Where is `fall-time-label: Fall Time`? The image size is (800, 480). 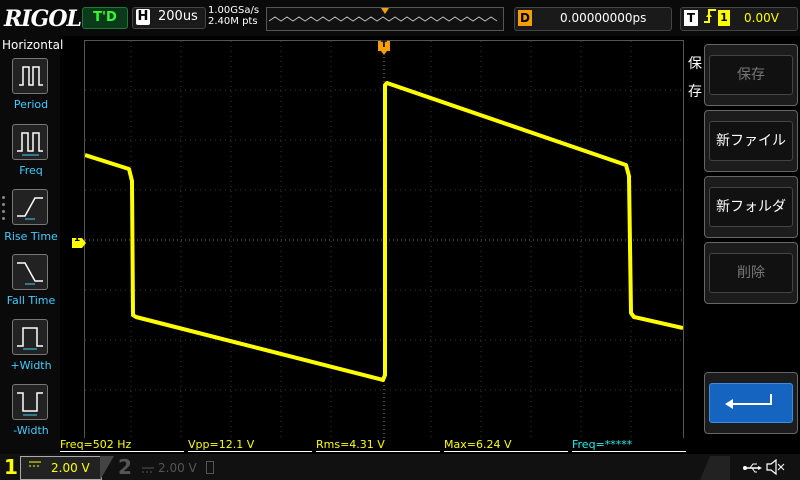
fall-time-label: Fall Time is located at coordinates (31, 300).